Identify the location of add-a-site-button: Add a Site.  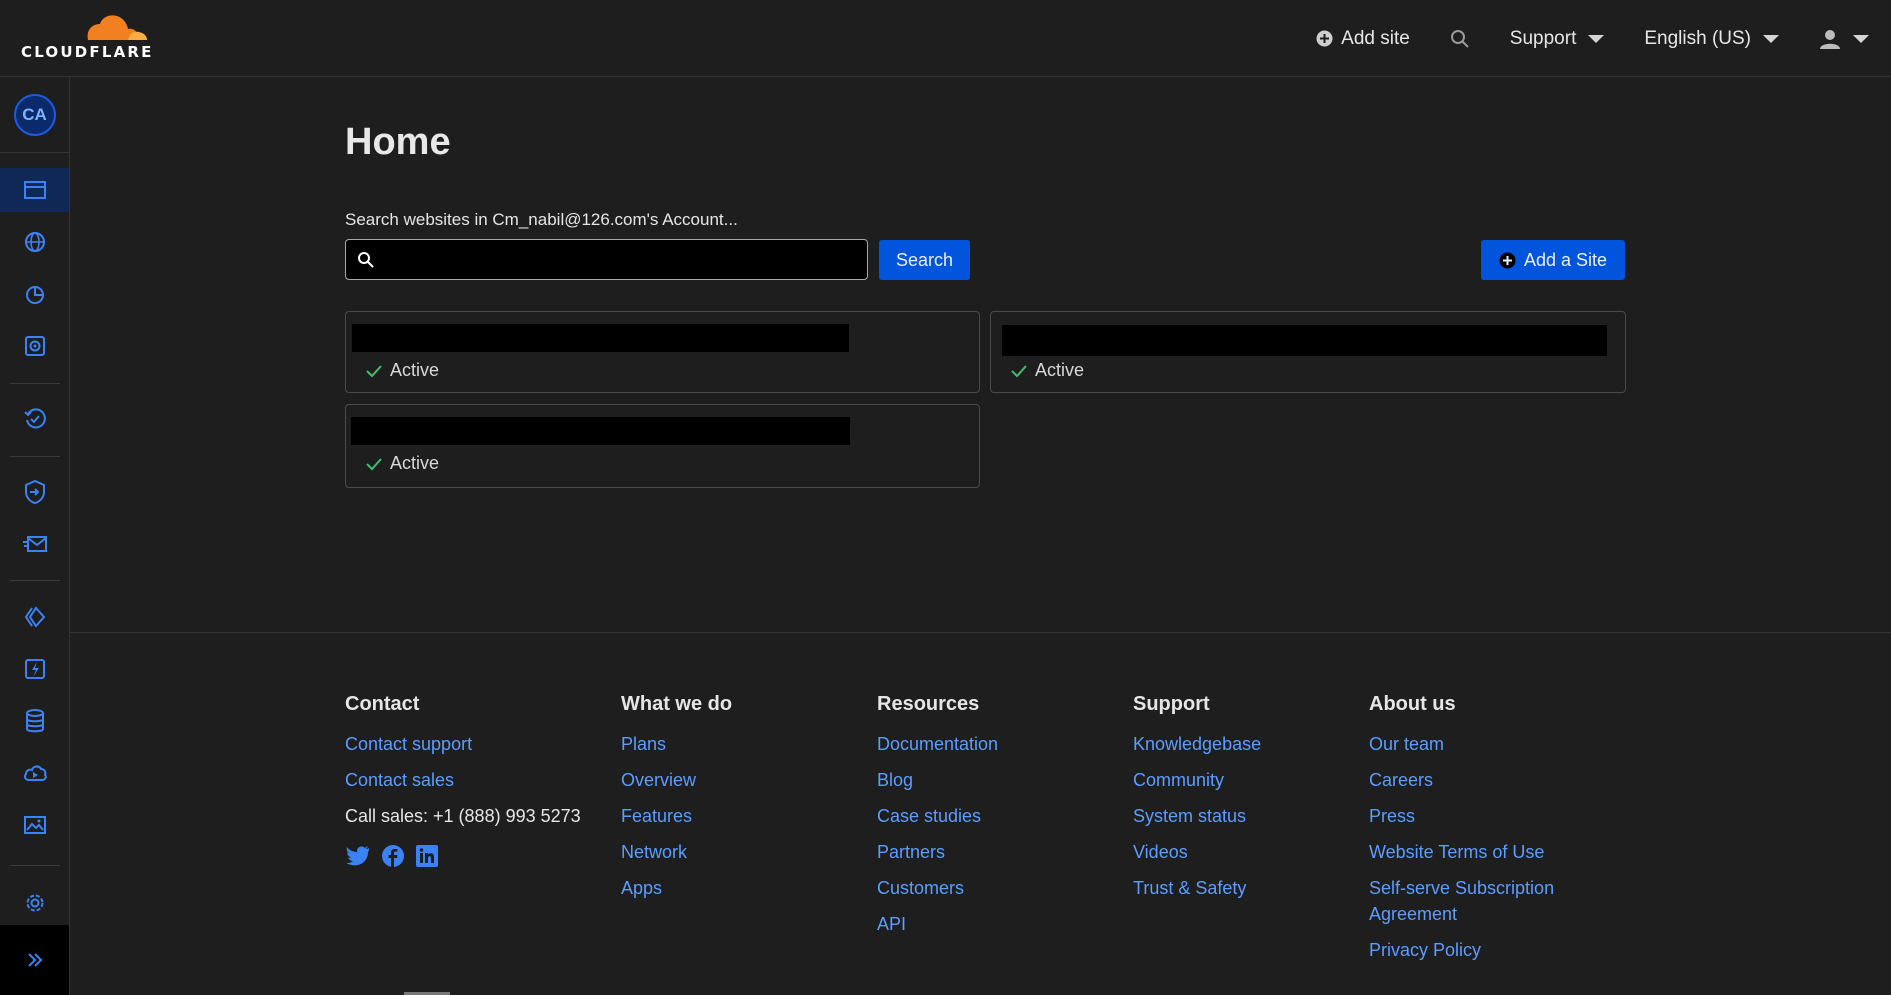
(1553, 260).